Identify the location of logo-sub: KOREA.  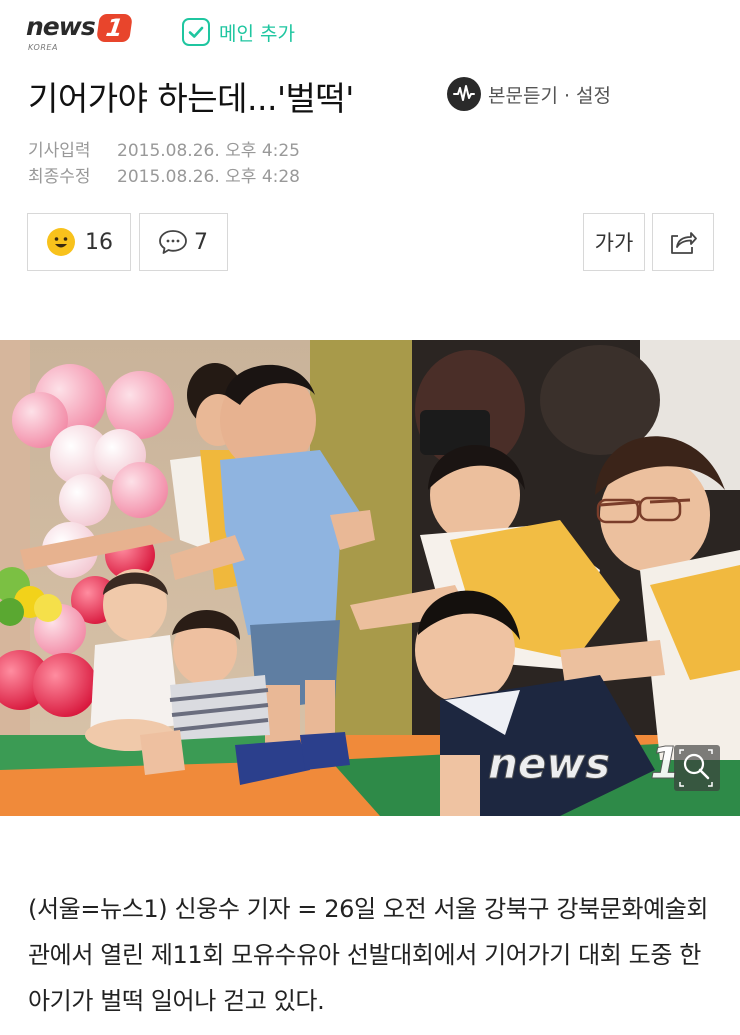
(43, 47).